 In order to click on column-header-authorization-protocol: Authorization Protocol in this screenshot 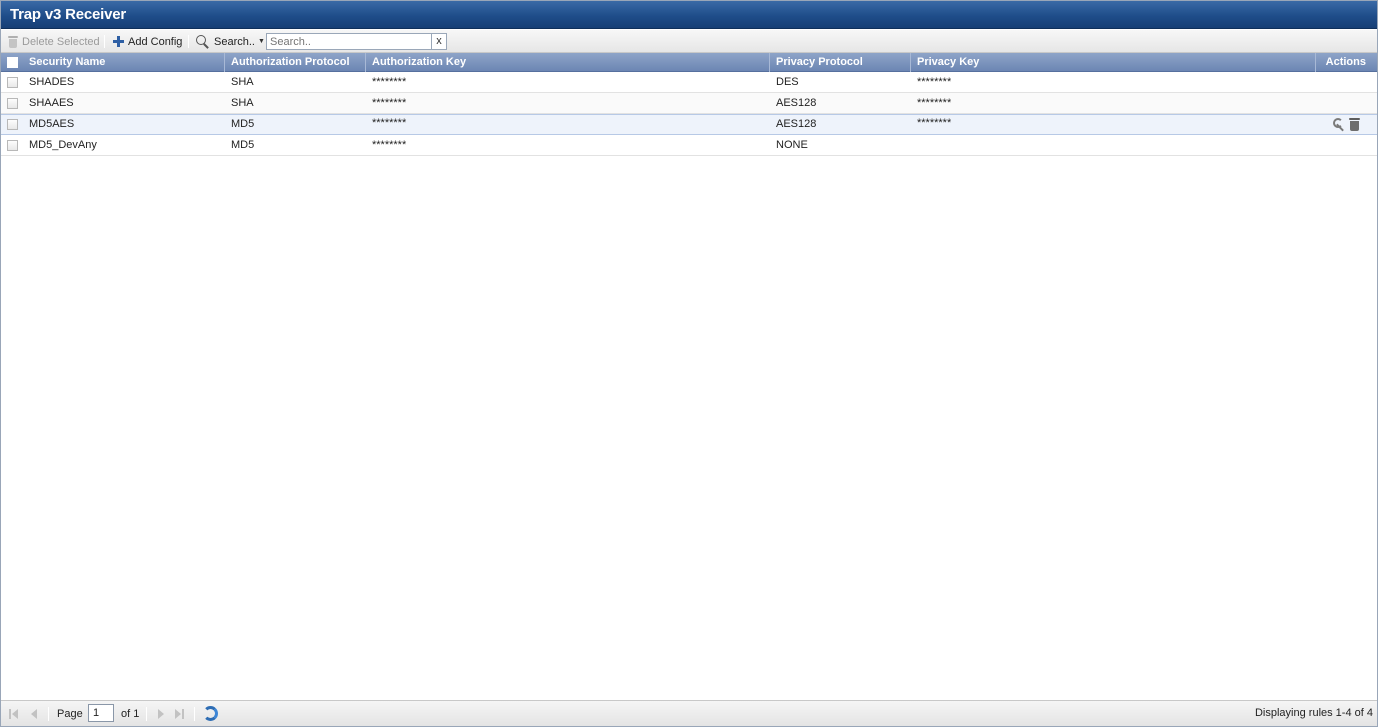, I will do `click(295, 62)`.